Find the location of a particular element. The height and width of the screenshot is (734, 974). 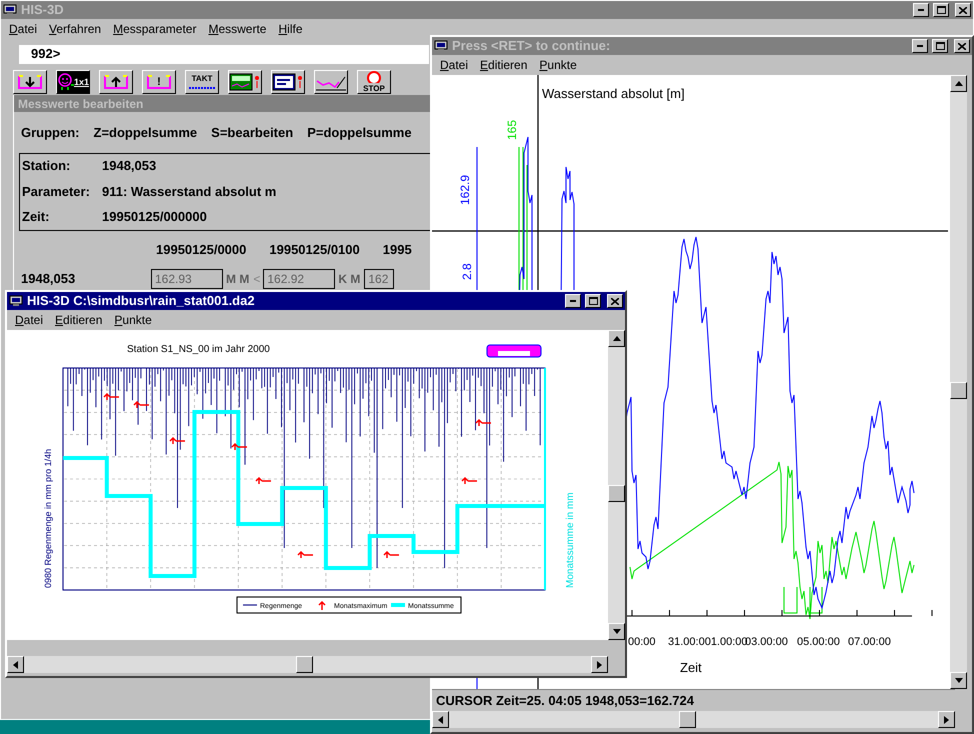

axis-value-label: 165 is located at coordinates (512, 130).